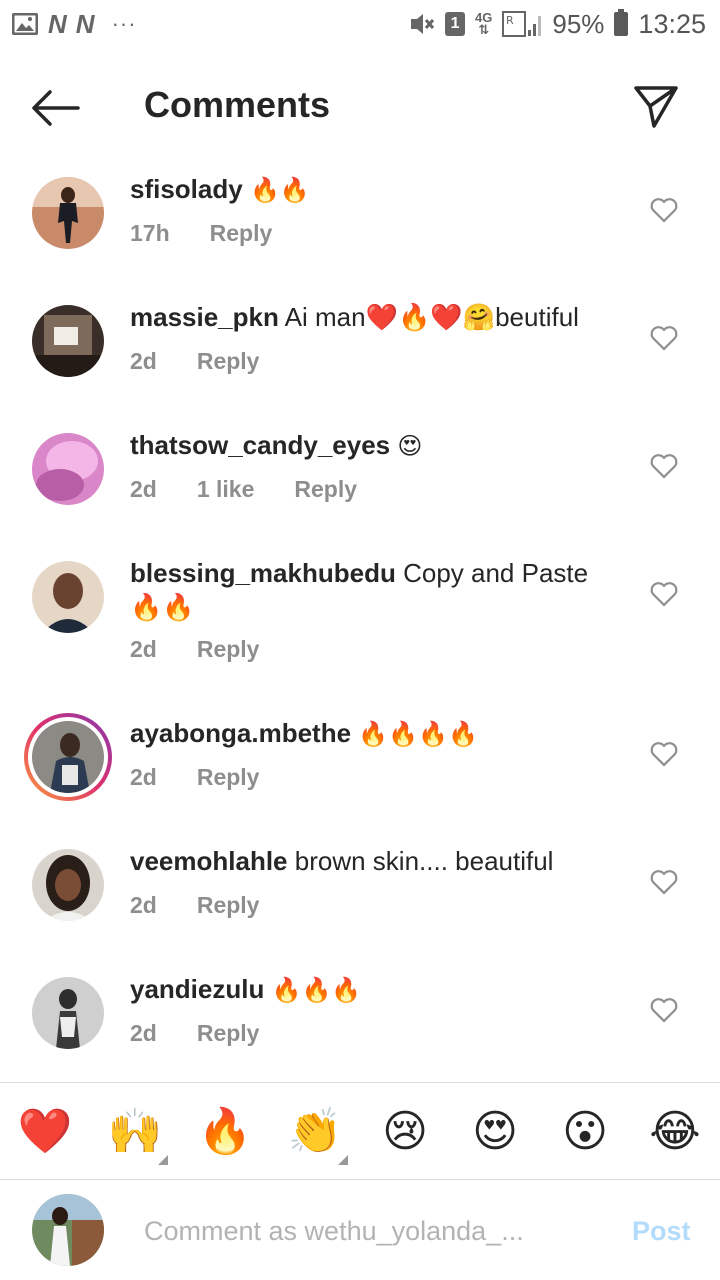 The height and width of the screenshot is (1280, 720). What do you see at coordinates (201, 233) in the screenshot?
I see `comment-meta: 17h Reply` at bounding box center [201, 233].